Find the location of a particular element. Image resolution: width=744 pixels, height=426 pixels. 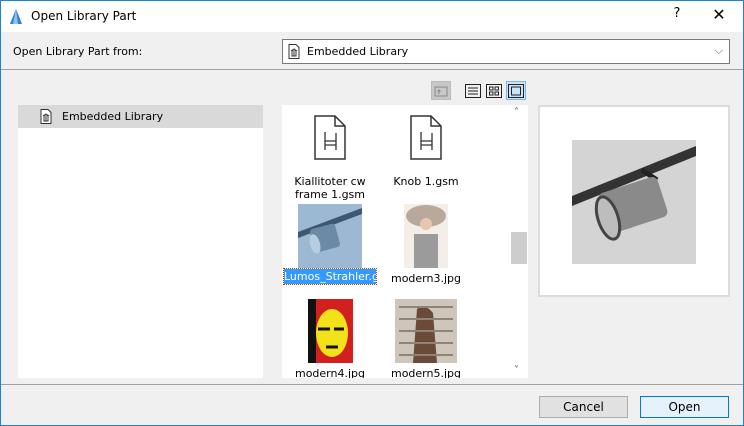

file-name: Lumos_Strahler.gsm is located at coordinates (339, 276).